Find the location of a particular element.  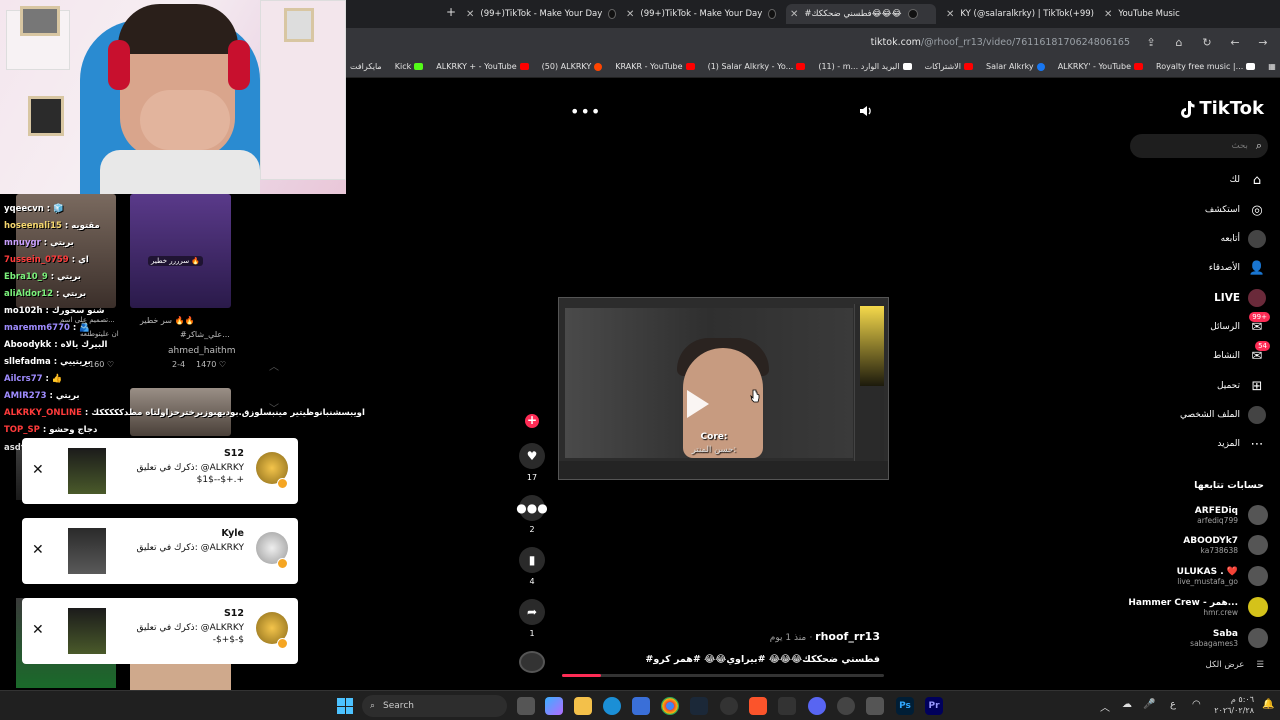

discord-icon is located at coordinates (817, 706).